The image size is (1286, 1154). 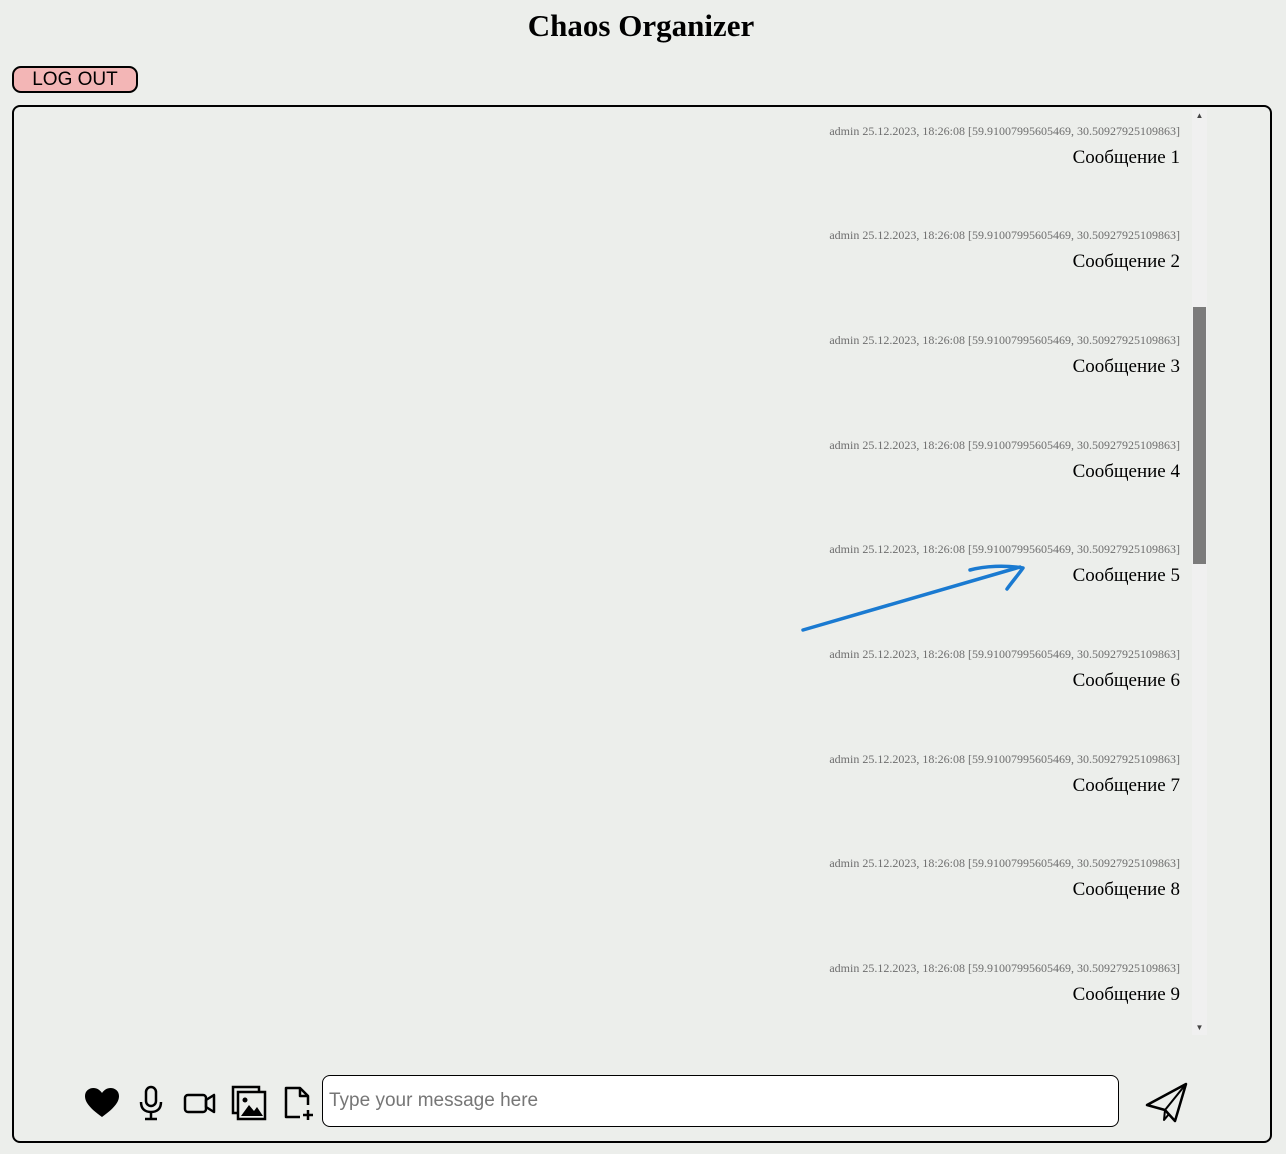 I want to click on file-add-icon, so click(x=298, y=1103).